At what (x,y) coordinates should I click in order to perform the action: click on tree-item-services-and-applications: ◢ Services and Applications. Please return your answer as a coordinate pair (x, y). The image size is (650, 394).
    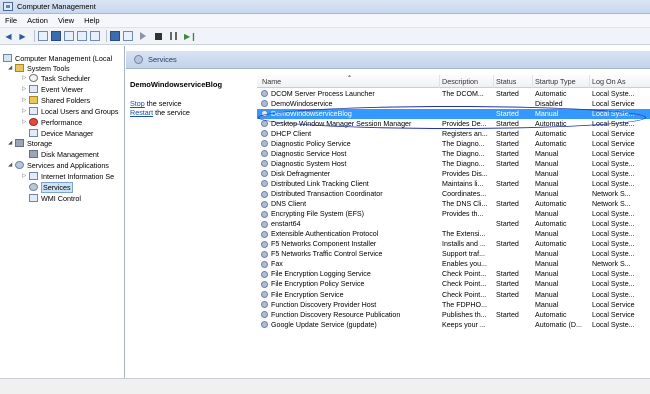
    Looking at the image, I should click on (58, 165).